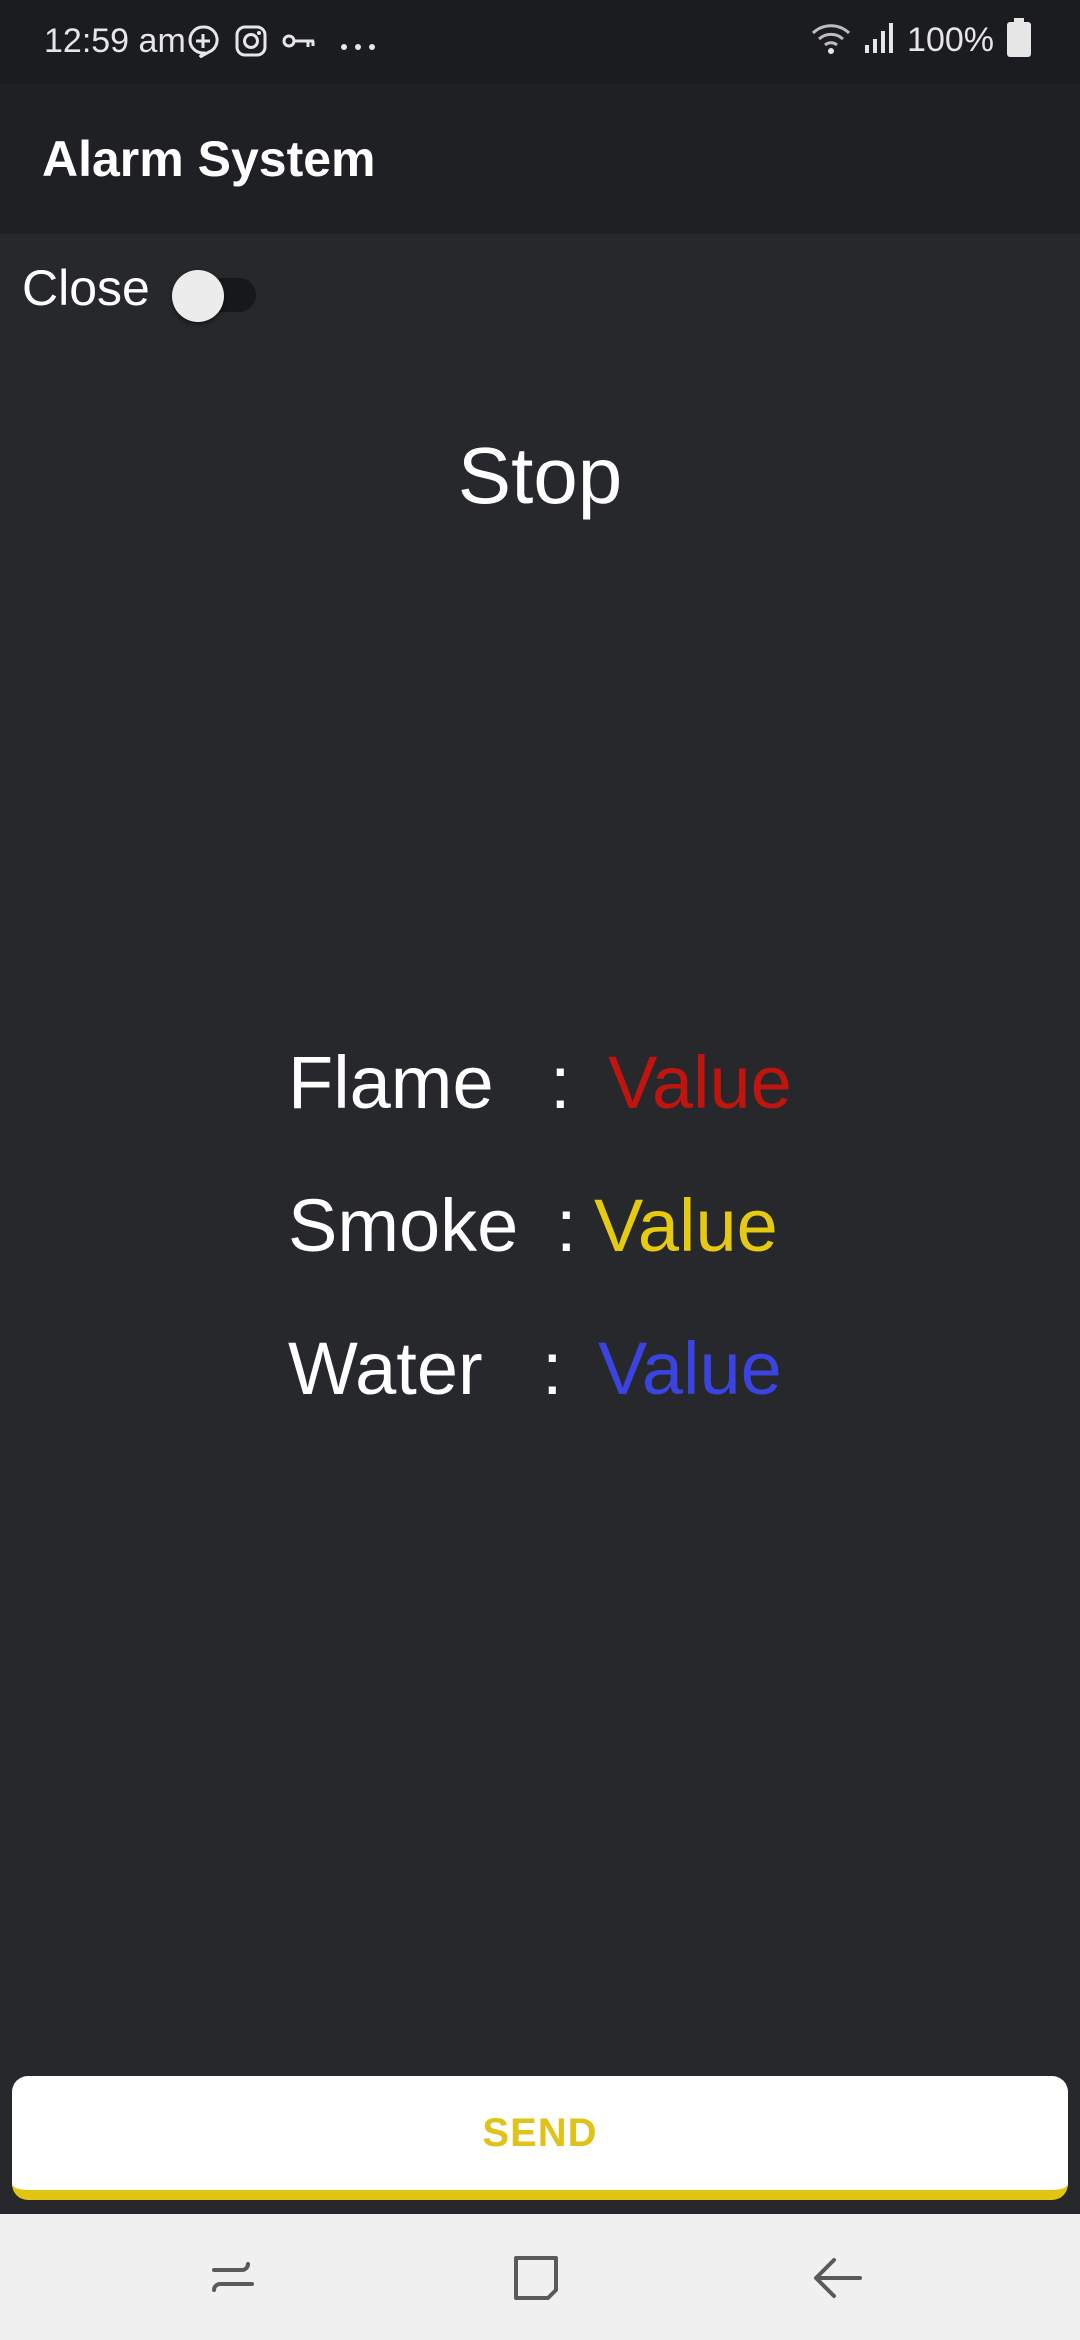  I want to click on close-toggle-switch, so click(214, 294).